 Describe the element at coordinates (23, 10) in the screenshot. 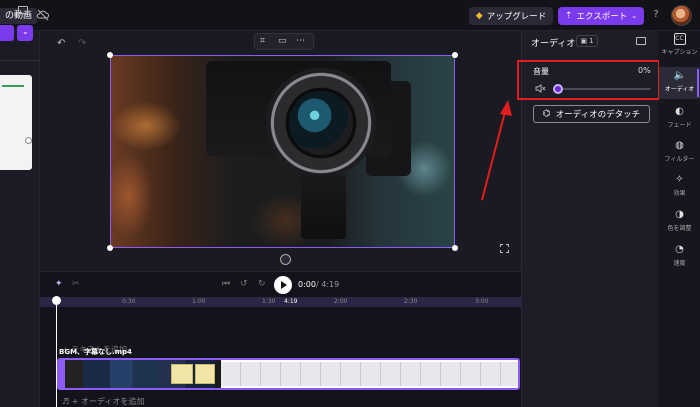

I see `panel-toggle-icon` at that location.